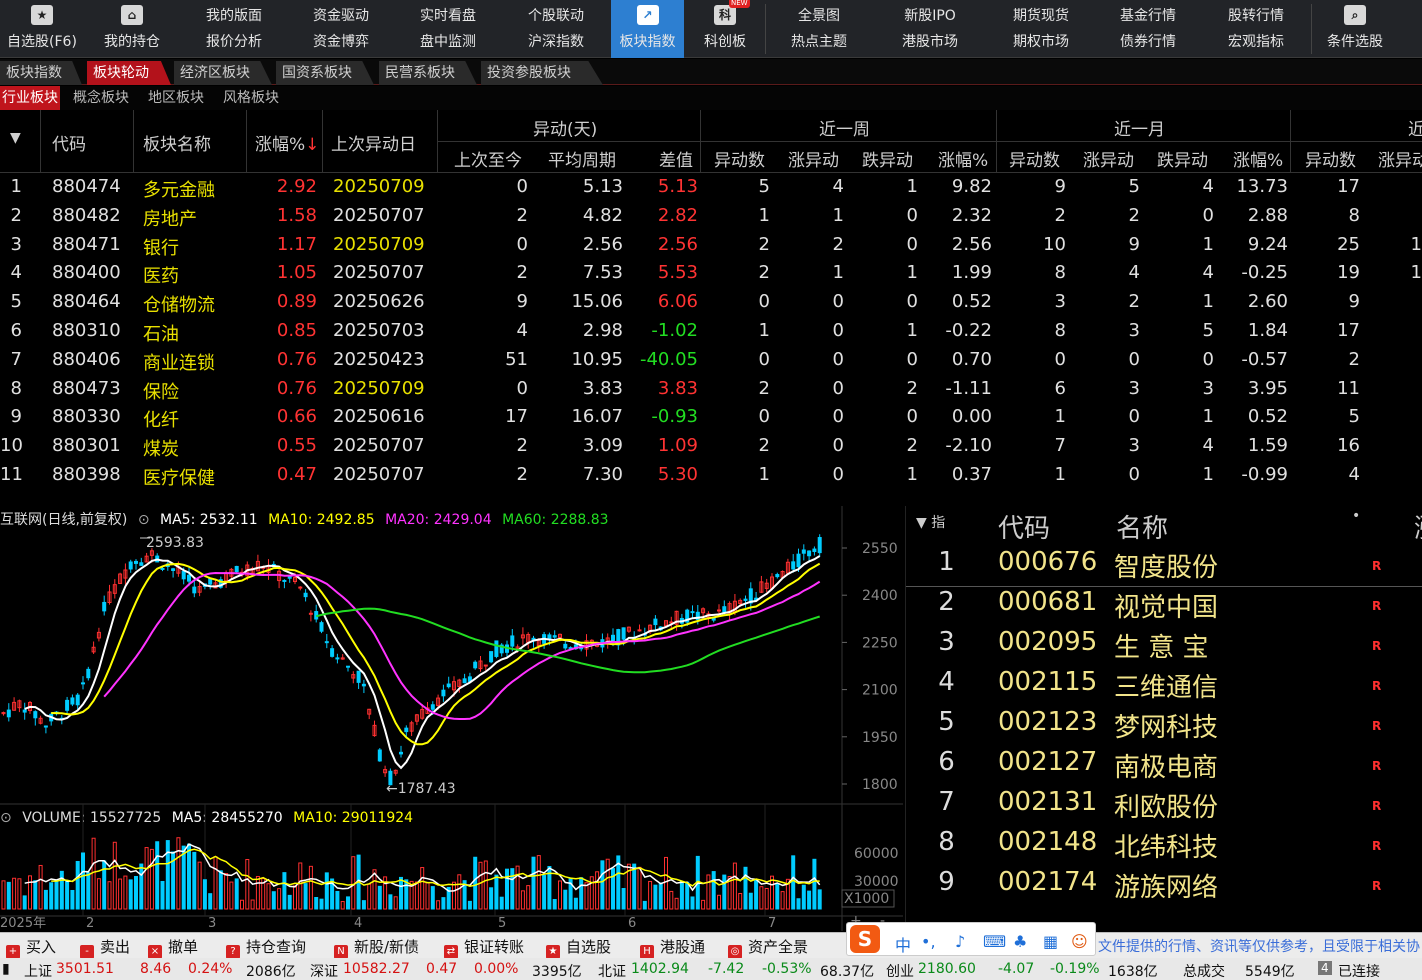 The height and width of the screenshot is (980, 1422). I want to click on header-next-up: 涨异动, so click(1400, 158).